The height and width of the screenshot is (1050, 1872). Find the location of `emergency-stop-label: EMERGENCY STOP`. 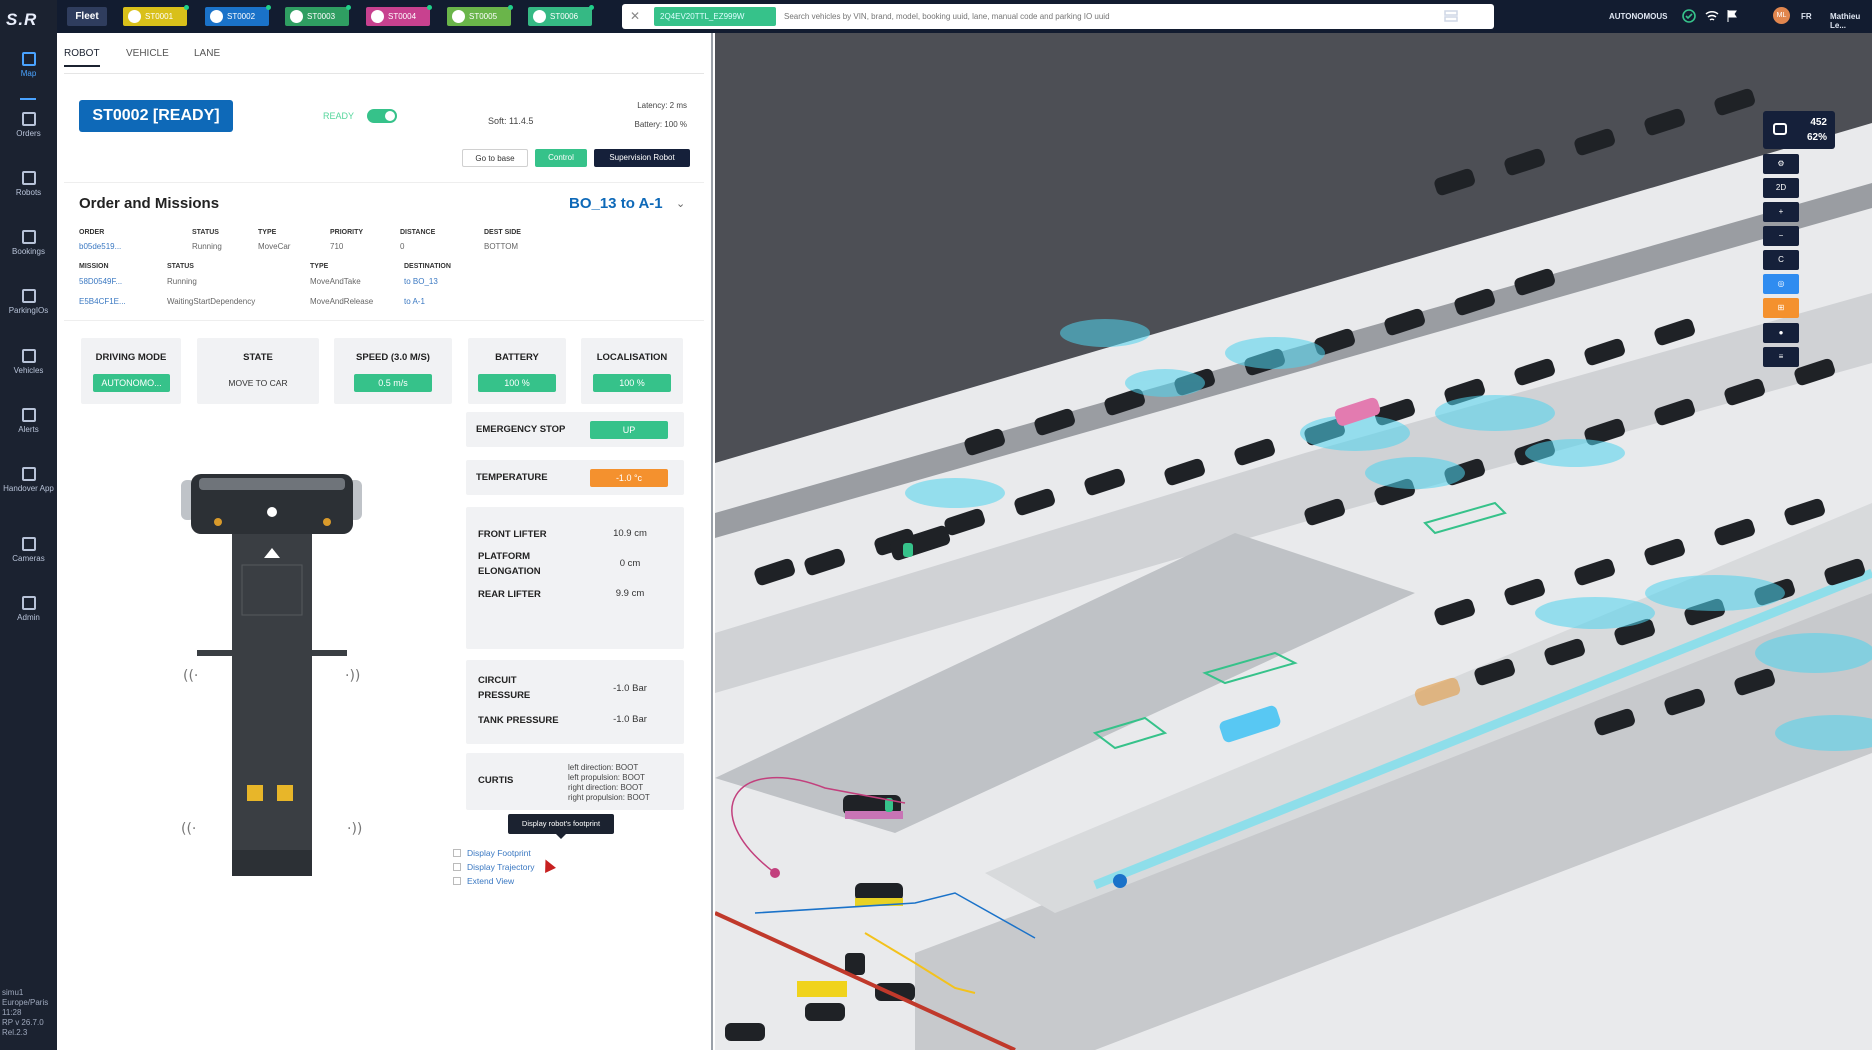

emergency-stop-label: EMERGENCY STOP is located at coordinates (521, 429).